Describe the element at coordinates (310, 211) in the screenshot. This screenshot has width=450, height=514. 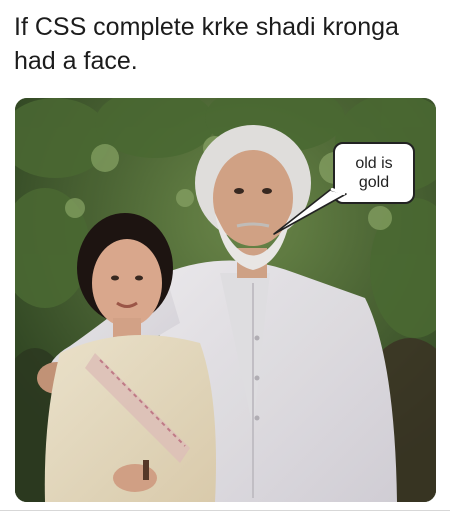
I see `speech-bubble-tail` at that location.